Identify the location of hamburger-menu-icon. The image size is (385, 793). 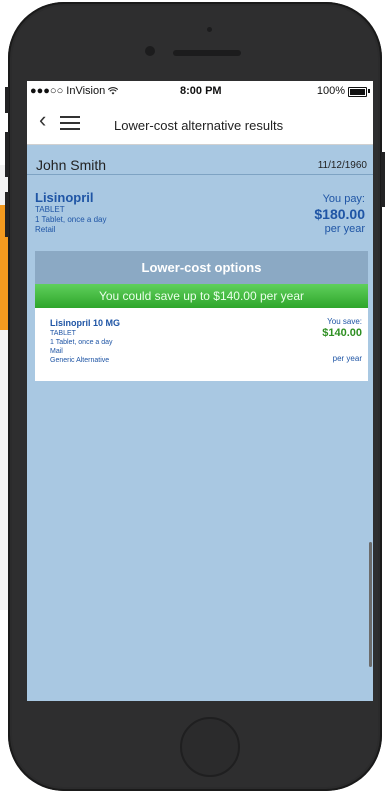
(70, 125).